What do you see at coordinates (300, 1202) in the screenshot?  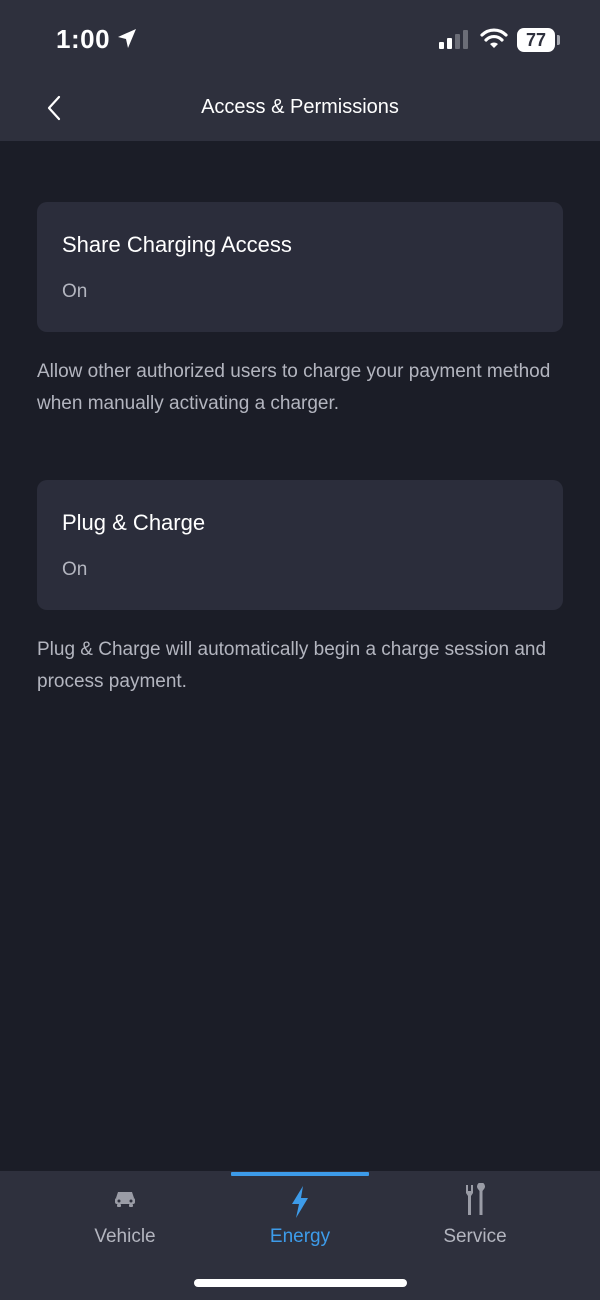 I see `lightning-bolt-icon` at bounding box center [300, 1202].